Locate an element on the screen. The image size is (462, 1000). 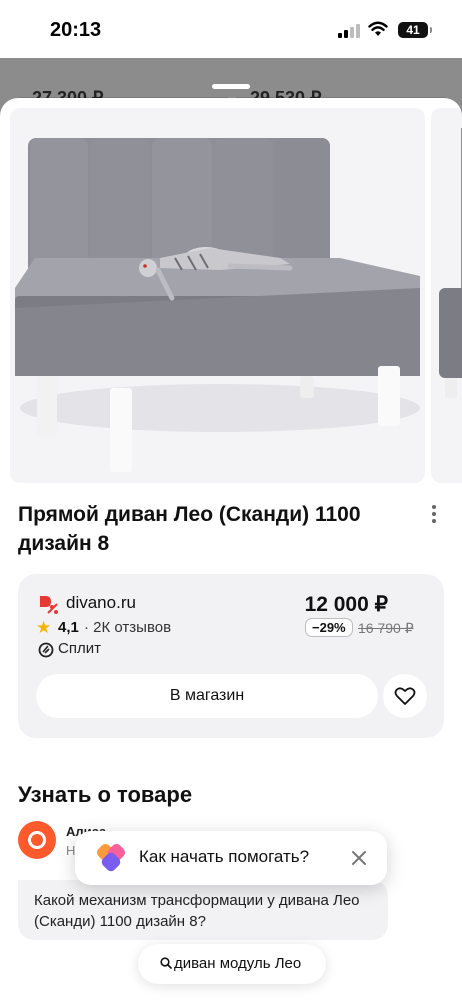
favorite-button is located at coordinates (405, 696).